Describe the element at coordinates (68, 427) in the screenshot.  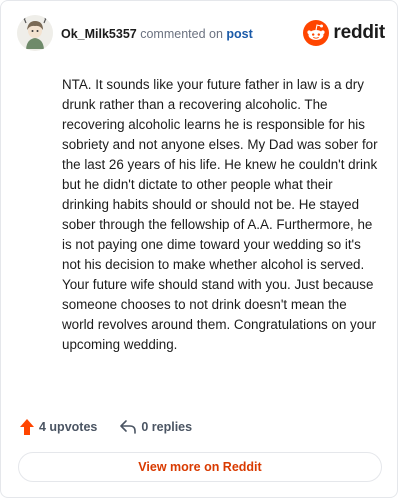
I see `upvote-count: 4 upvotes` at that location.